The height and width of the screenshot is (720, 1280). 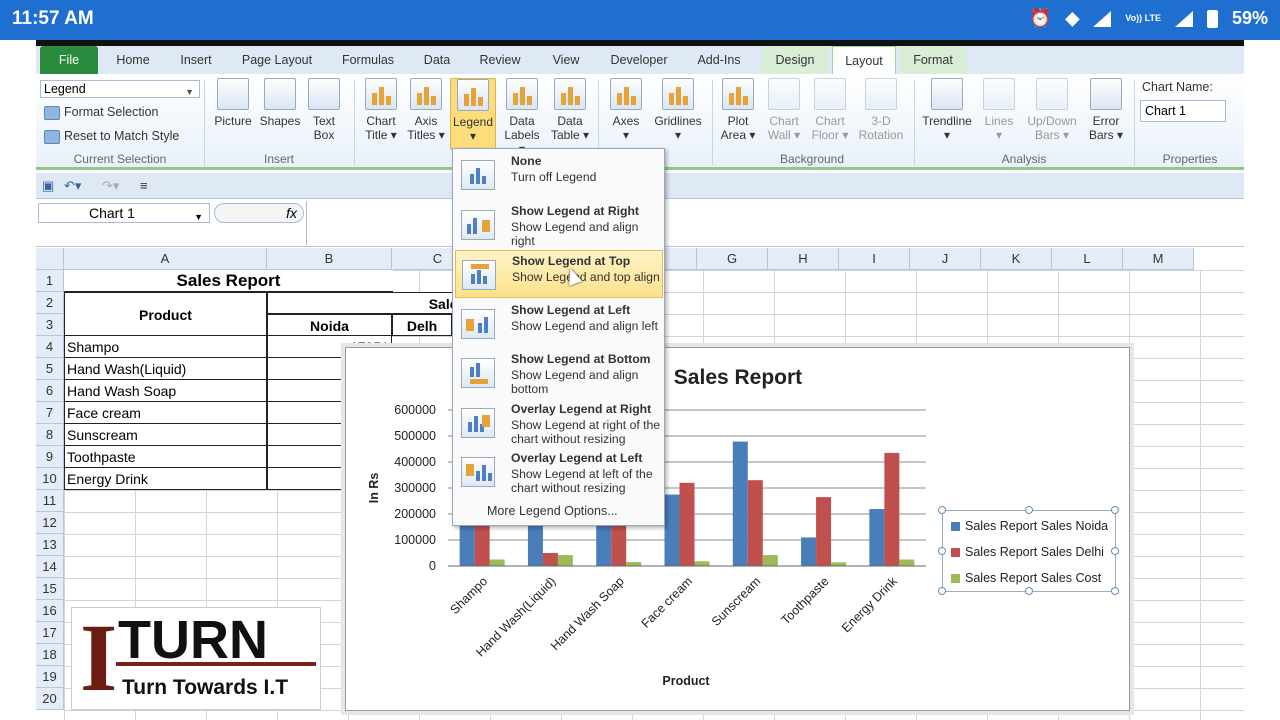 What do you see at coordinates (110, 186) in the screenshot?
I see `redo-icon: ↷▾` at bounding box center [110, 186].